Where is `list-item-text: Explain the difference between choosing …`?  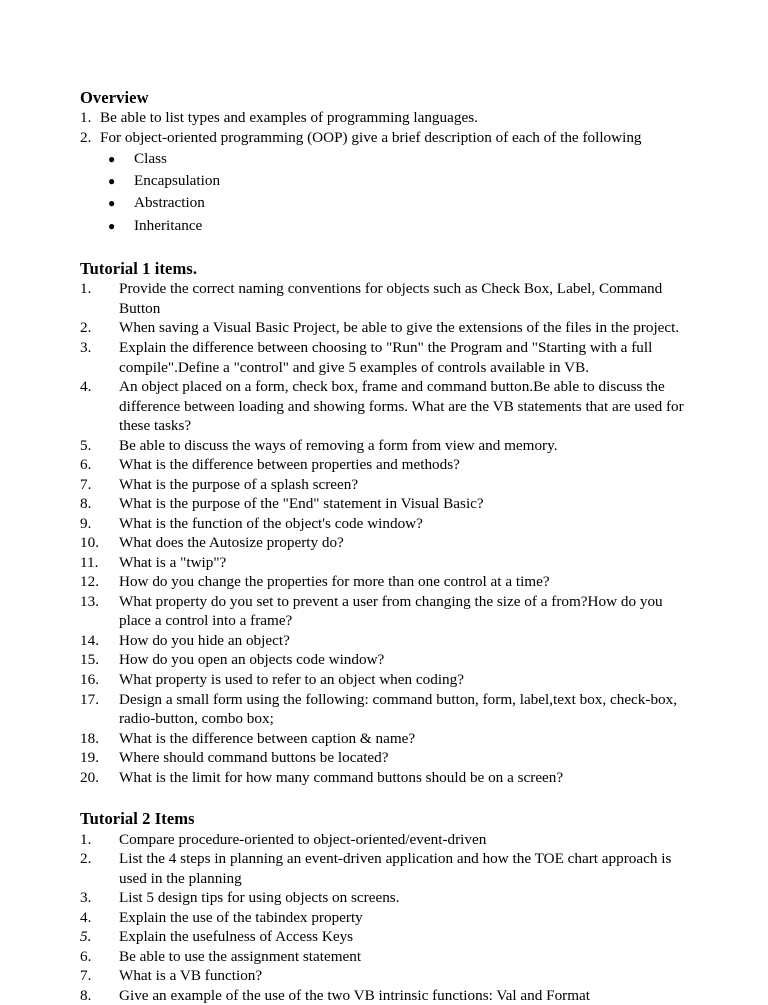 list-item-text: Explain the difference between choosing … is located at coordinates (386, 357).